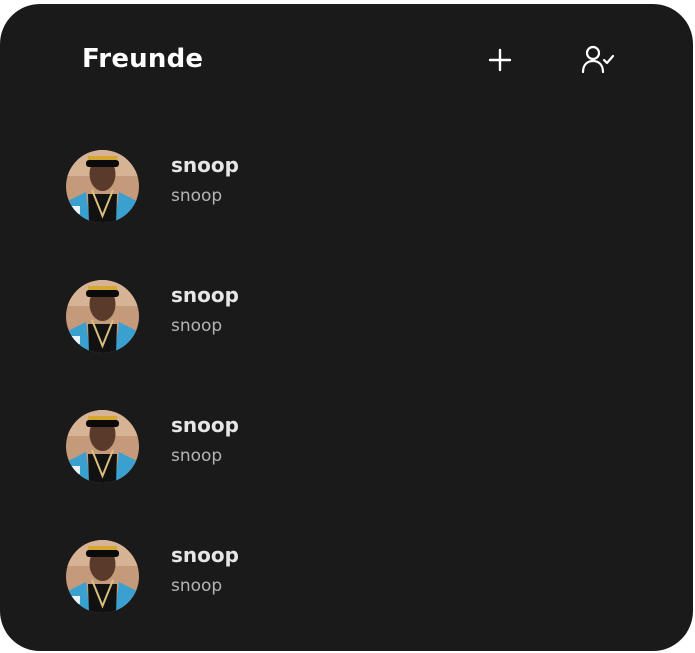 Image resolution: width=695 pixels, height=653 pixels. I want to click on friend-requests-button, so click(598, 60).